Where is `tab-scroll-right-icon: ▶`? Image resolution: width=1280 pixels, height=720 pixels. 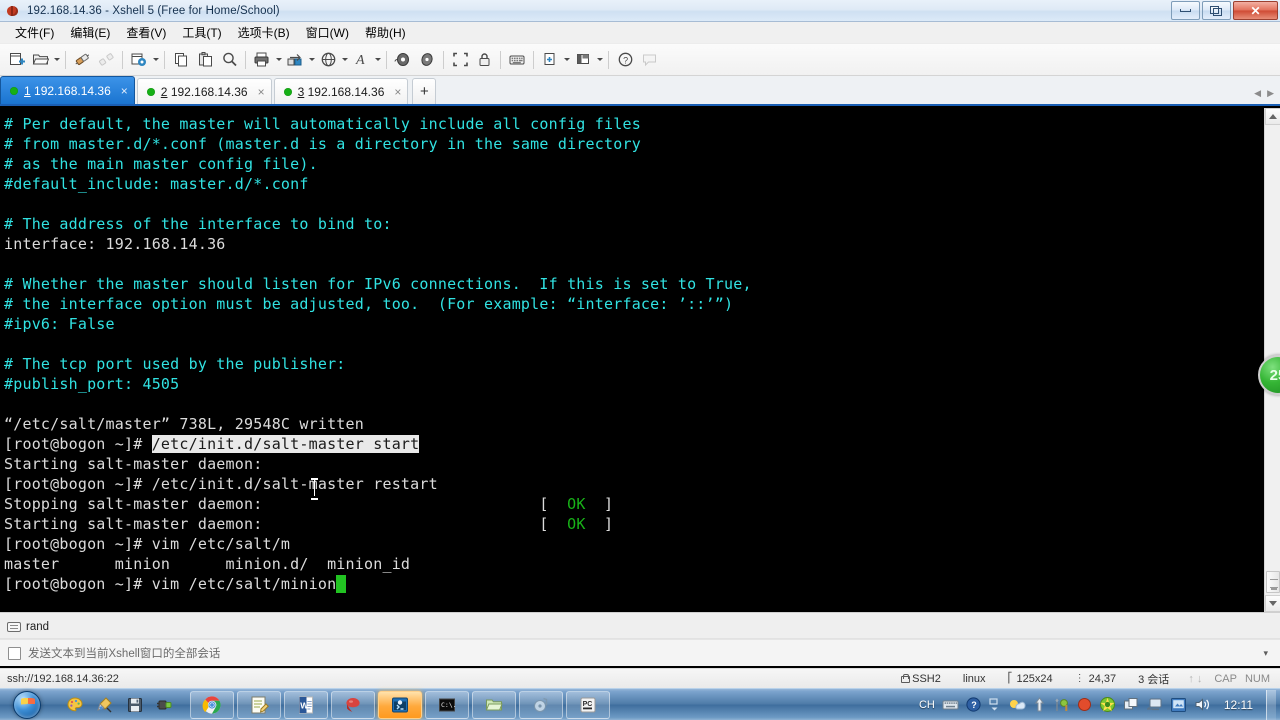 tab-scroll-right-icon: ▶ is located at coordinates (1270, 93).